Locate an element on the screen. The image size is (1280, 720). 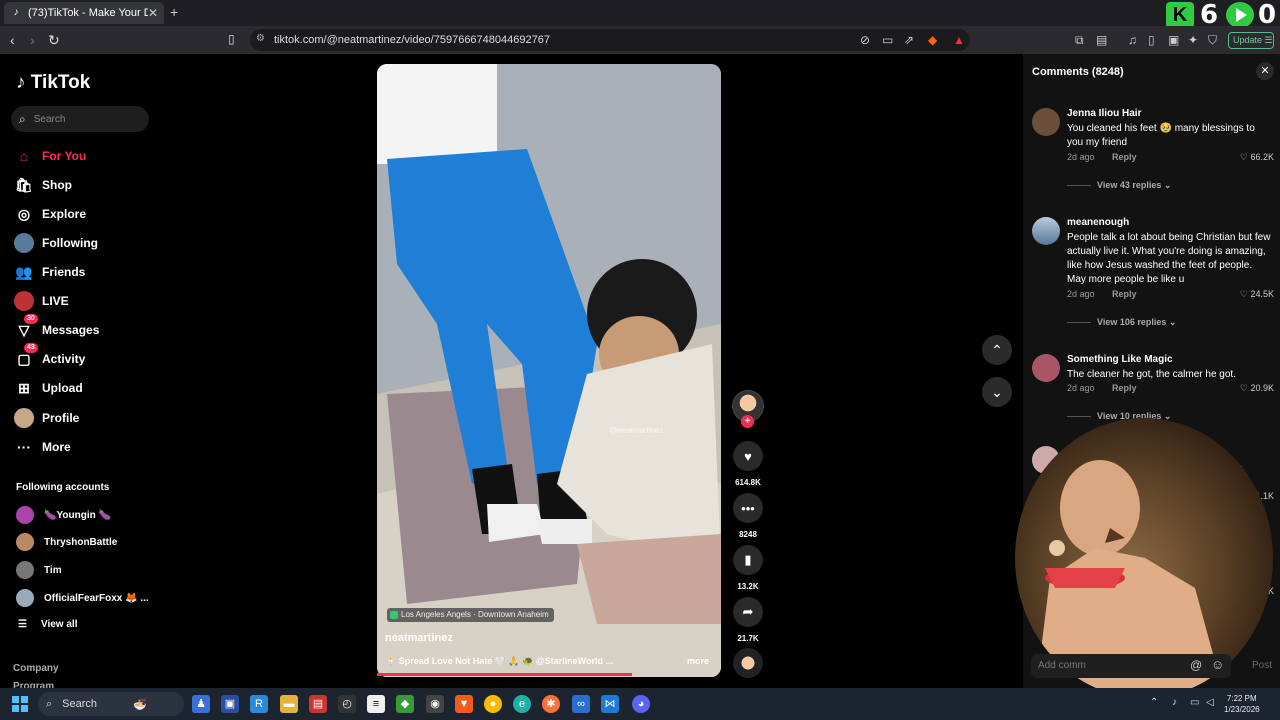
location-tag: Los Angeles Angels · Downtown Anaheim is located at coordinates (470, 615).